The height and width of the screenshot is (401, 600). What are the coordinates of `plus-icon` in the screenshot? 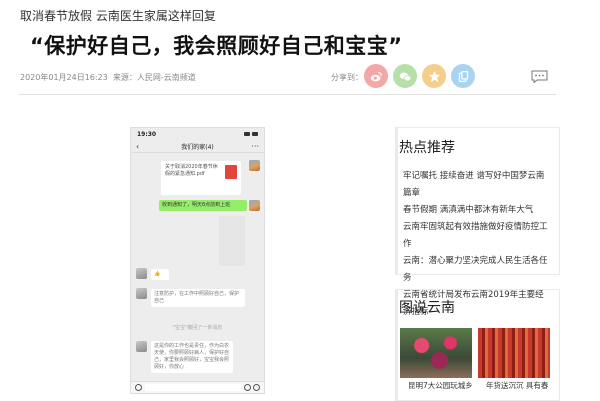 It's located at (256, 387).